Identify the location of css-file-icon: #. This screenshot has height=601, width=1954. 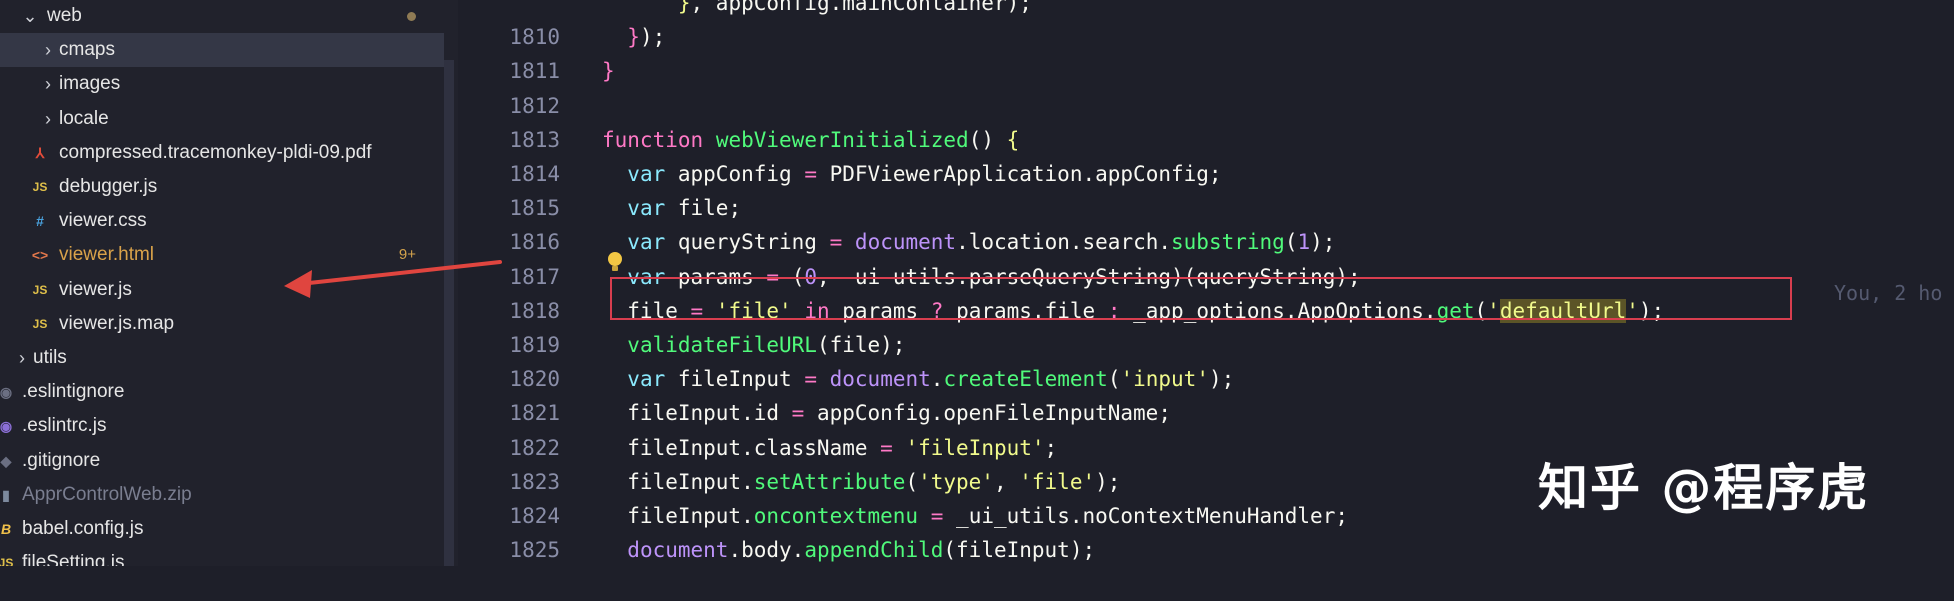
(40, 221).